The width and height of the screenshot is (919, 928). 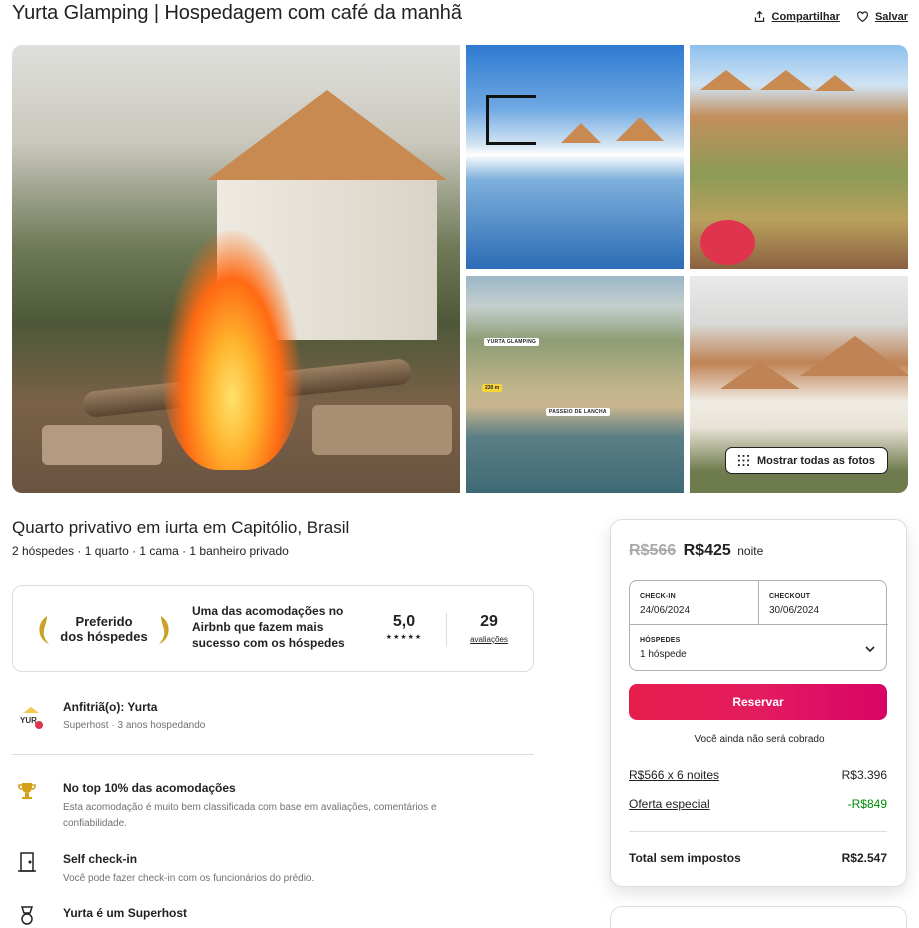 I want to click on checkout-label: CHECKOUT, so click(x=790, y=596).